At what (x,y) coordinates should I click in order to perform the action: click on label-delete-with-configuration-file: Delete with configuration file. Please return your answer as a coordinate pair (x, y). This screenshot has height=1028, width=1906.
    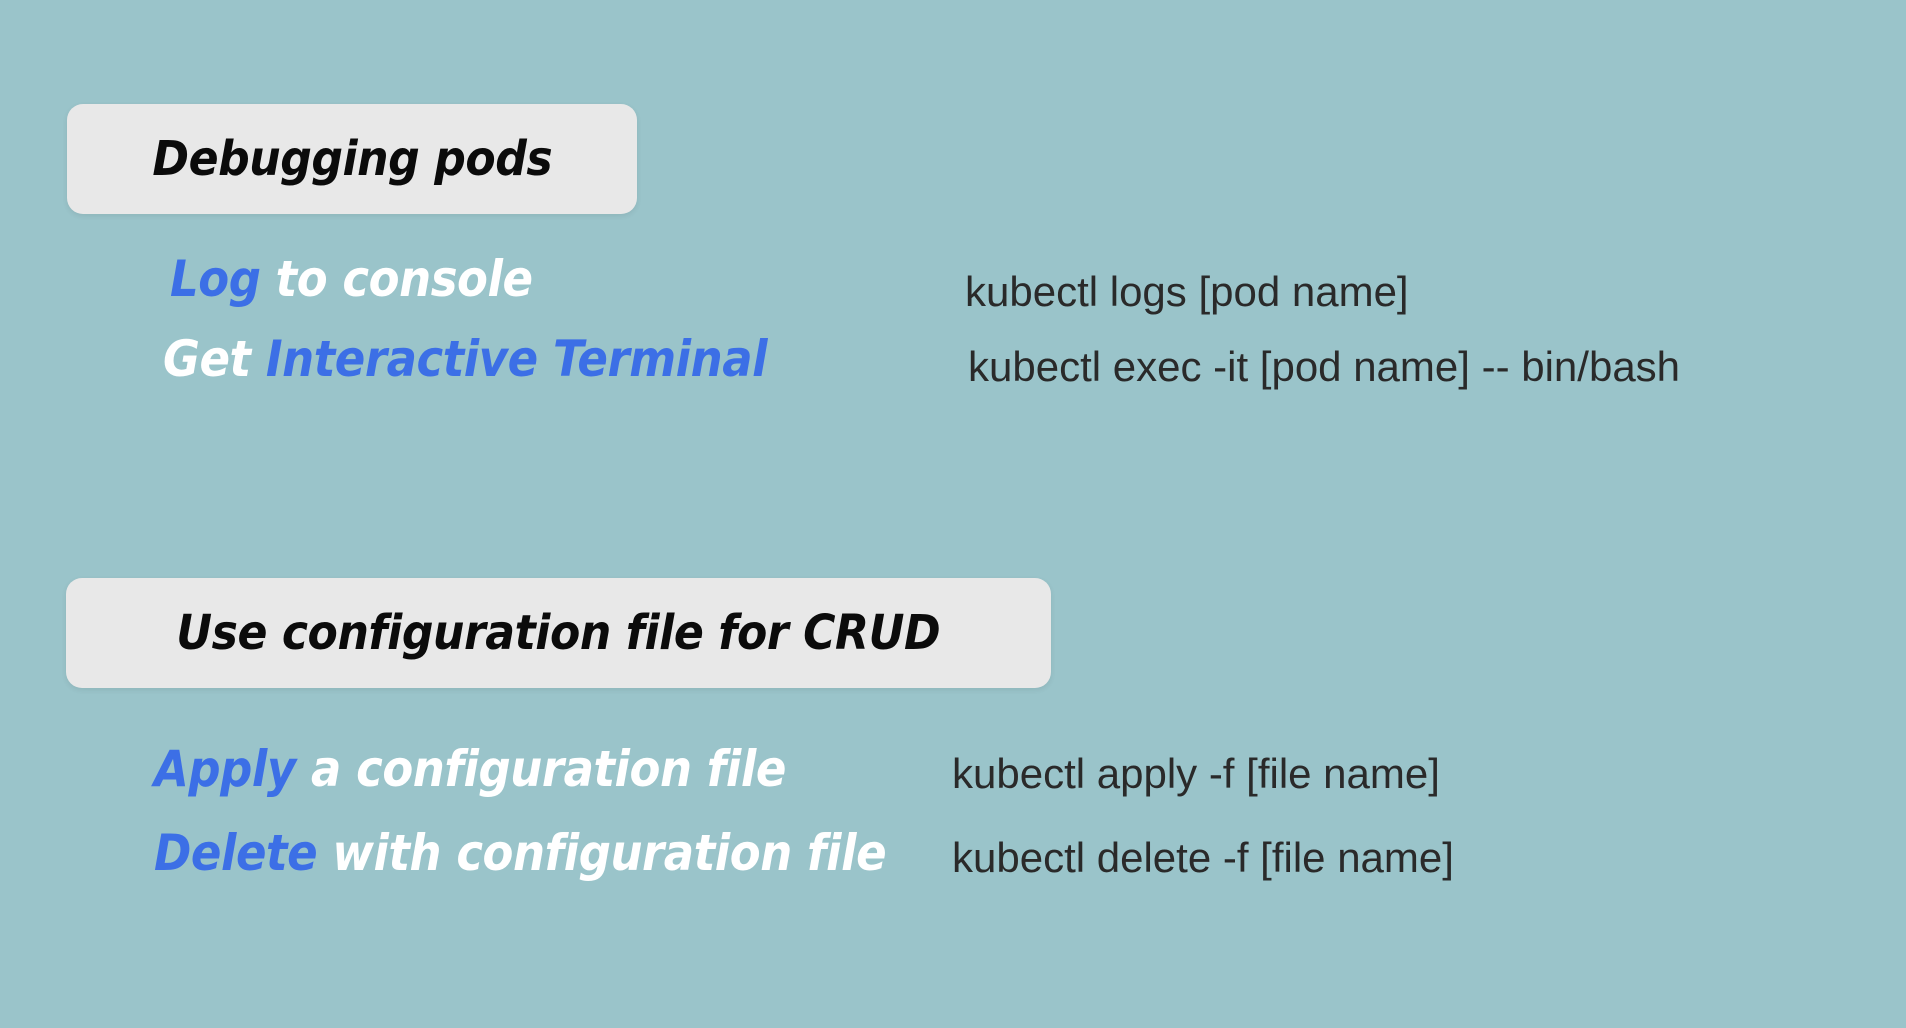
    Looking at the image, I should click on (520, 853).